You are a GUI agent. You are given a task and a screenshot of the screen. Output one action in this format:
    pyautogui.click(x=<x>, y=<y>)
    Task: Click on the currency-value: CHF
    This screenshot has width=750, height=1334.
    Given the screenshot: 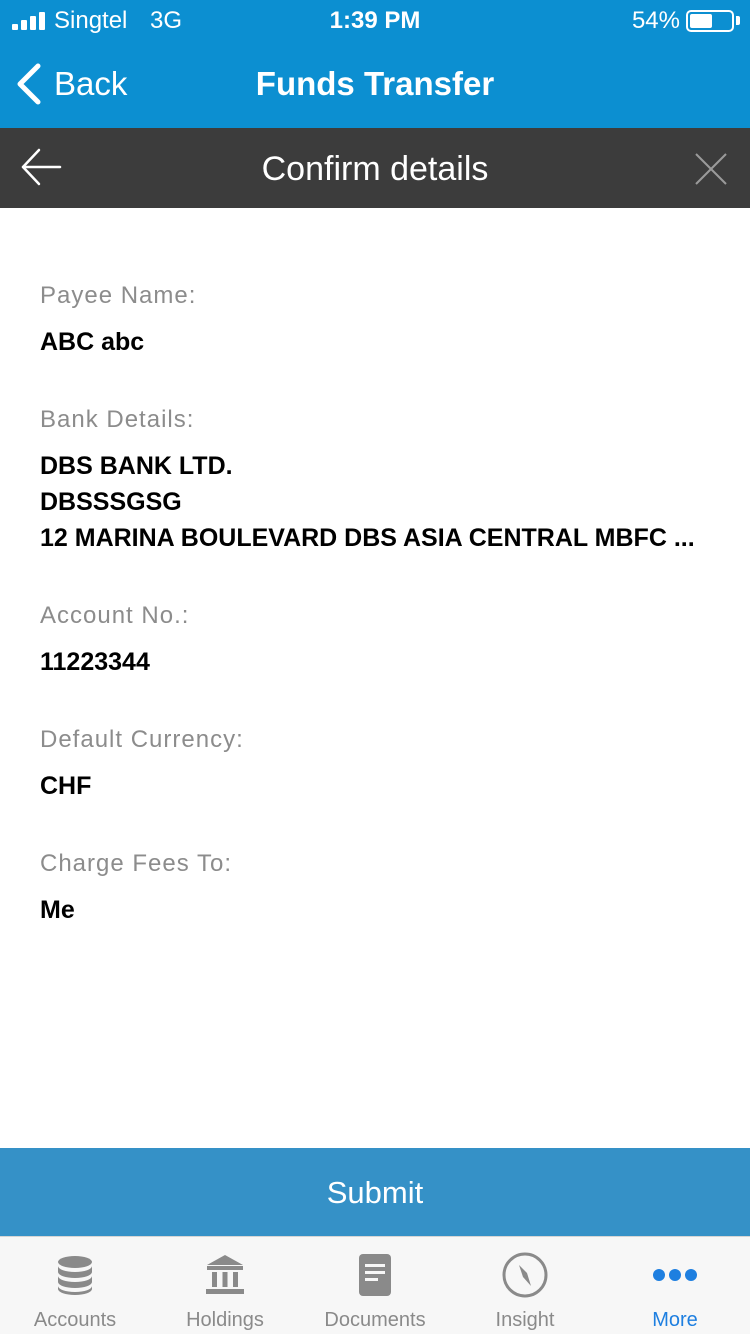 What is the action you would take?
    pyautogui.click(x=66, y=786)
    